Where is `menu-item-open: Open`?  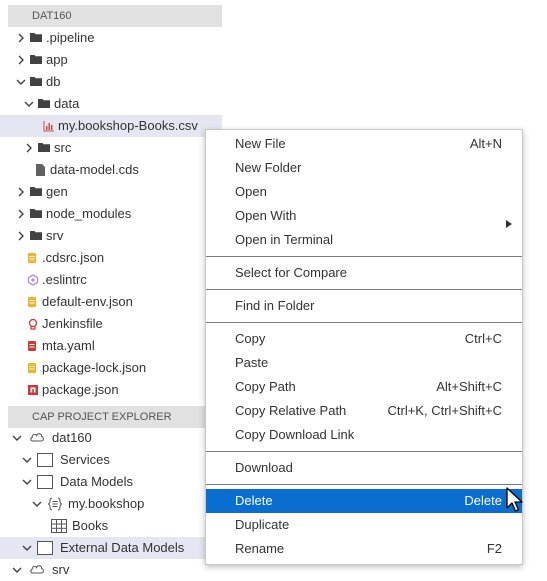
menu-item-open: Open is located at coordinates (364, 192).